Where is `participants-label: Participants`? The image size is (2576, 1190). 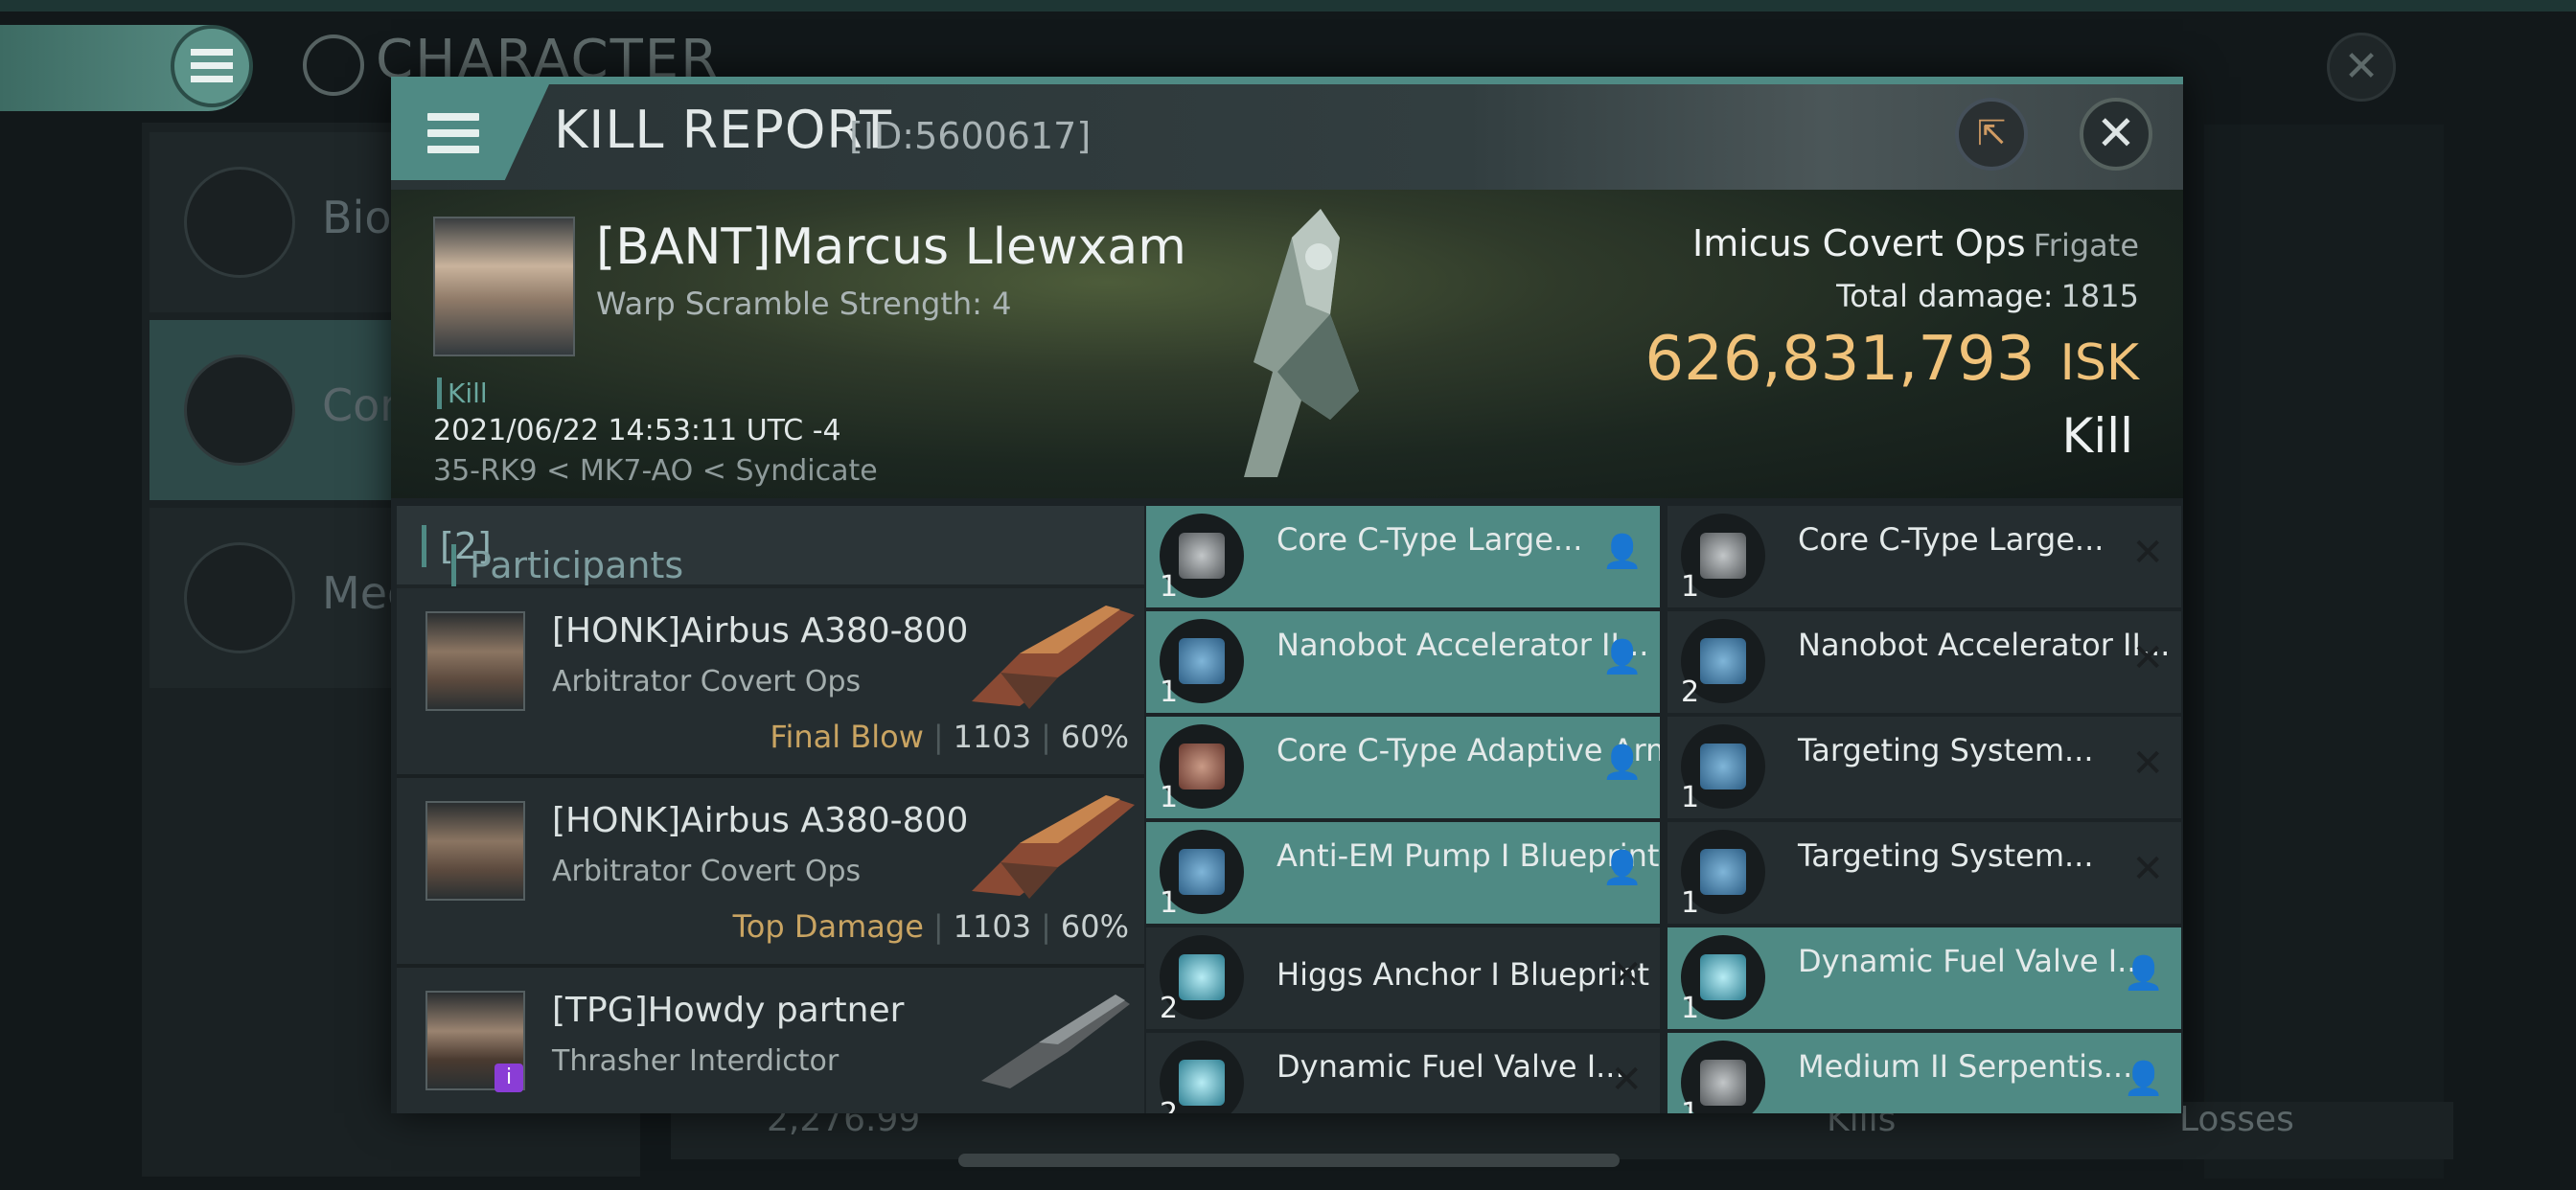
participants-label: Participants is located at coordinates (567, 565).